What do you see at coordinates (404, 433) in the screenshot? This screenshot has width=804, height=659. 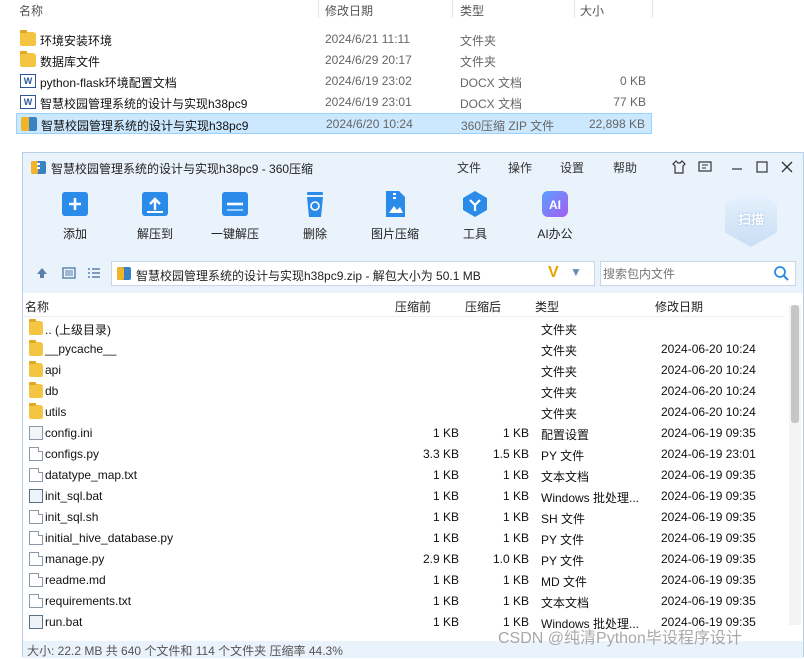 I see `file-row: config.ini 1 KB 1 KB 配置设置 2024-06-19 09:35` at bounding box center [404, 433].